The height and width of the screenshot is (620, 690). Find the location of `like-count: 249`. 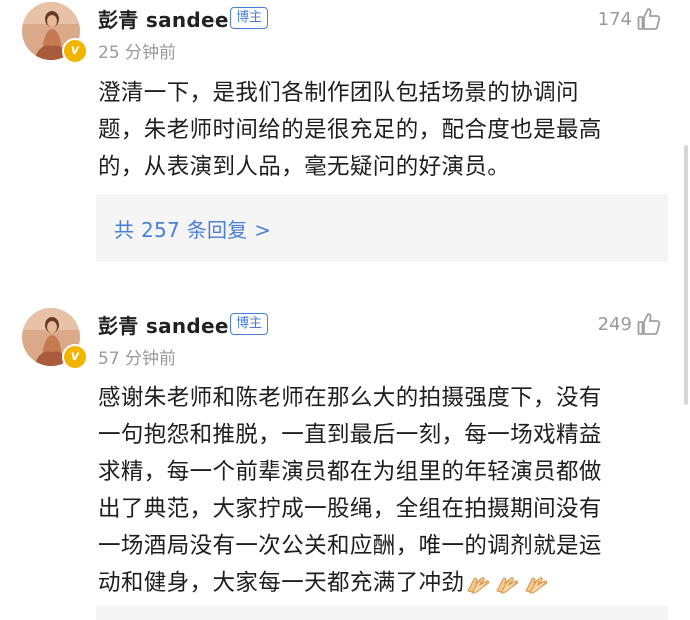

like-count: 249 is located at coordinates (614, 324).